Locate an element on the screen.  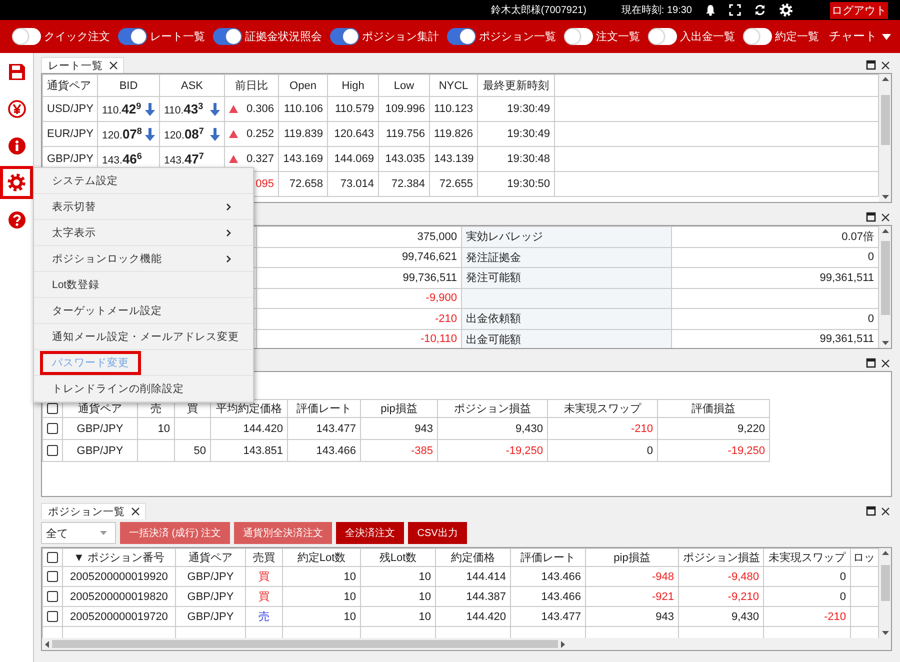
action-button: 全決済注文 is located at coordinates (370, 533).